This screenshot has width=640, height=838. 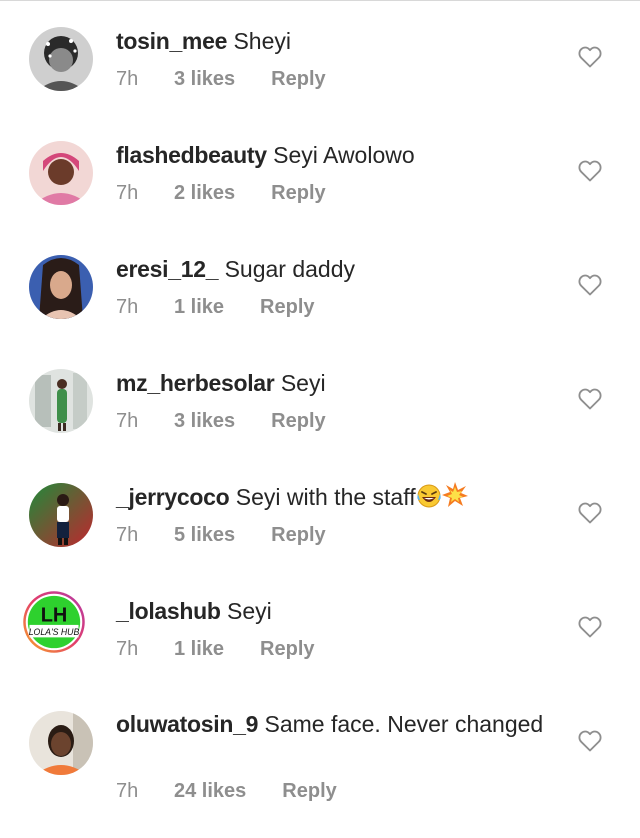 What do you see at coordinates (336, 383) in the screenshot?
I see `comment-text: mz_herbesolar Seyi` at bounding box center [336, 383].